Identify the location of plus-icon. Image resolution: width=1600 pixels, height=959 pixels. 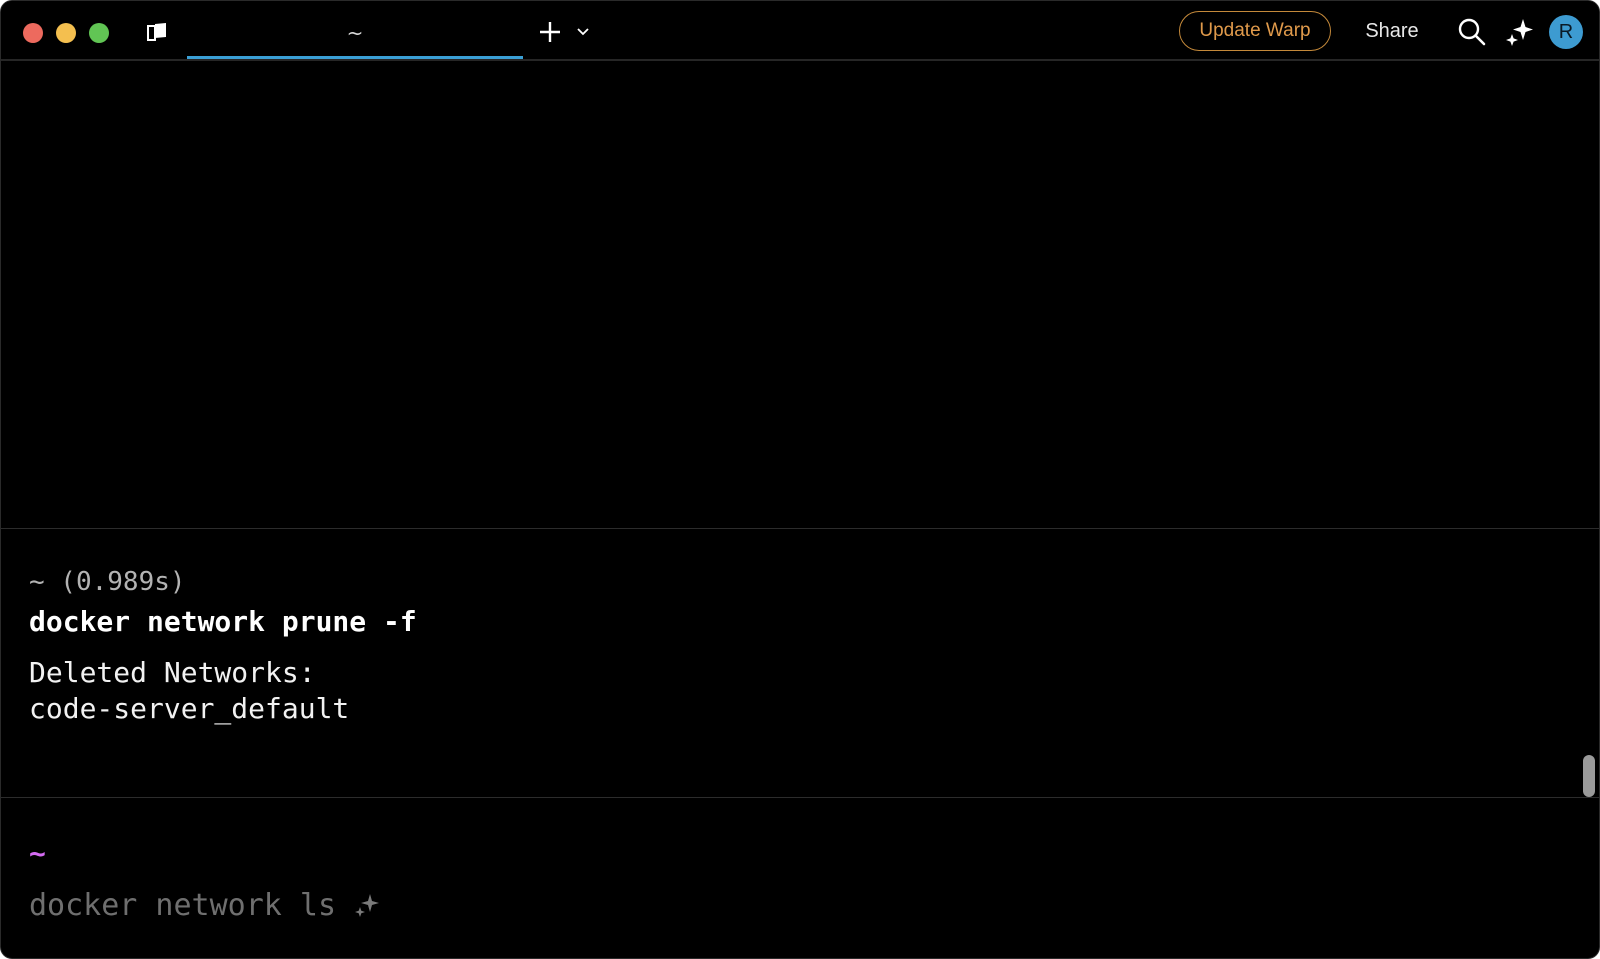
(550, 32).